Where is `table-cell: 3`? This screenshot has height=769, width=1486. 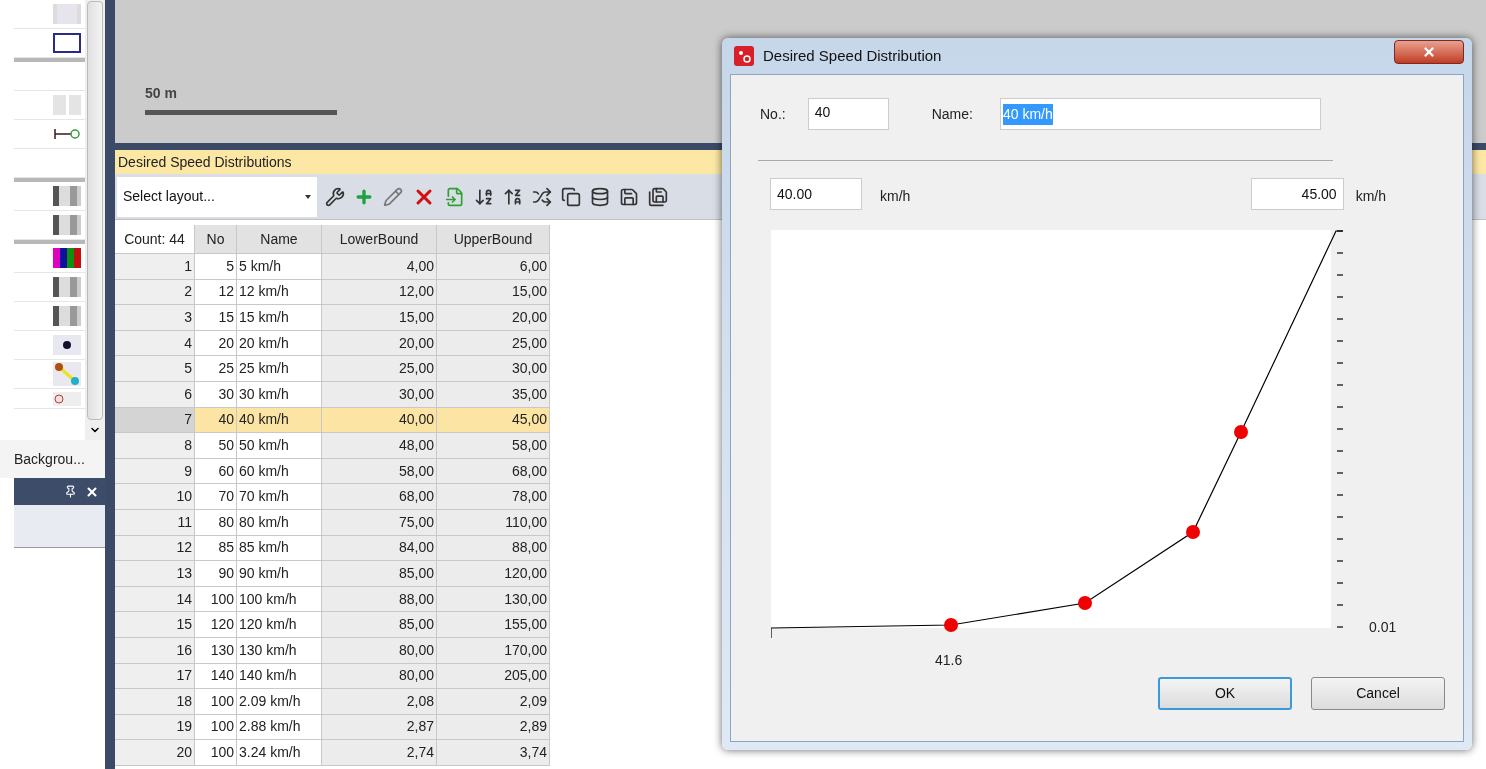
table-cell: 3 is located at coordinates (155, 318).